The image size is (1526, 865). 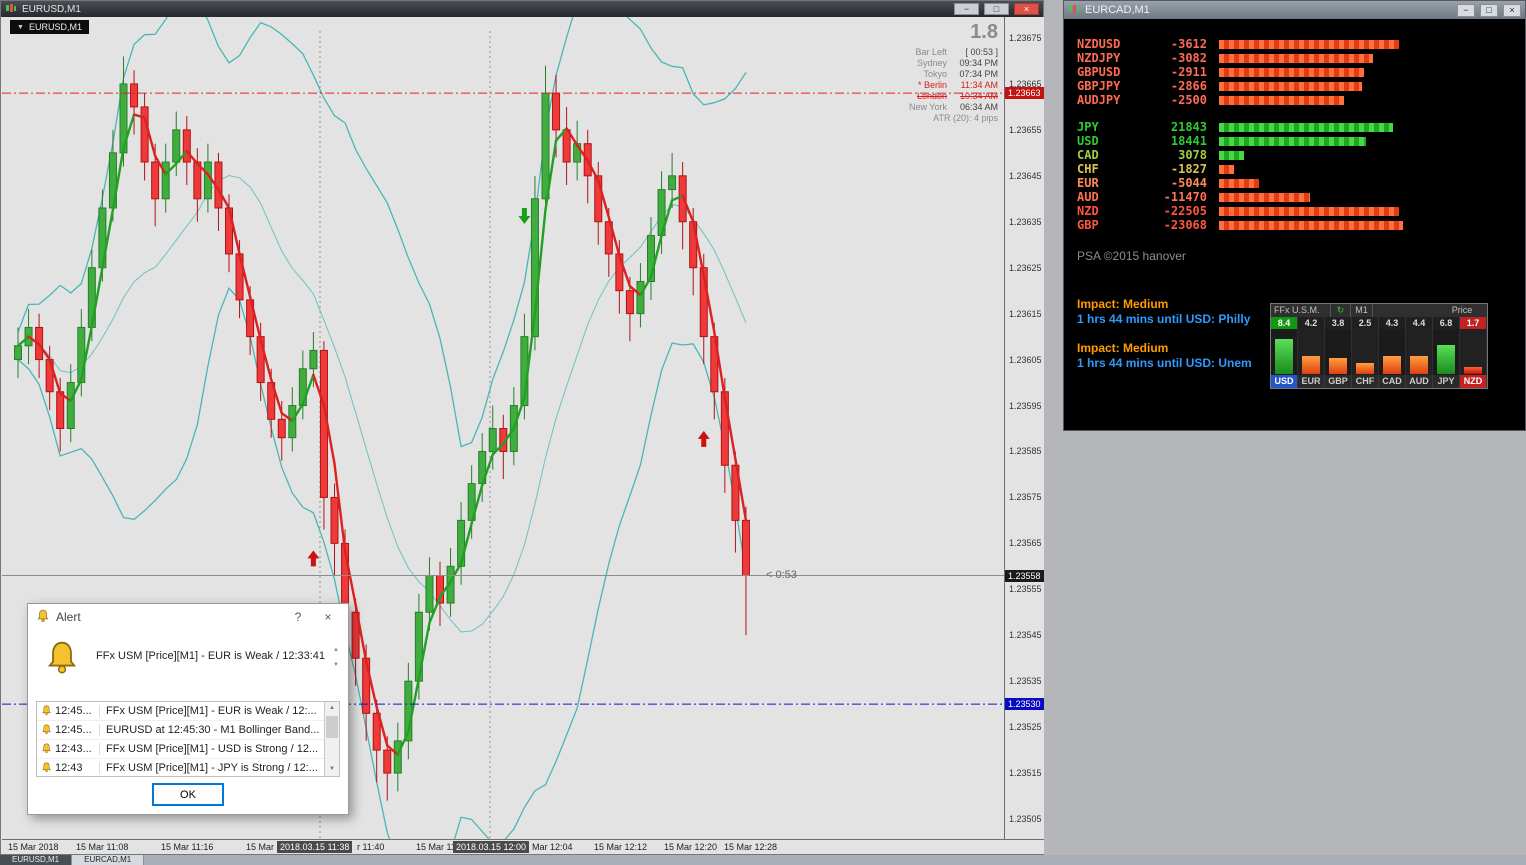 What do you see at coordinates (188, 617) in the screenshot?
I see `alert-titlebar: Alert ? ×` at bounding box center [188, 617].